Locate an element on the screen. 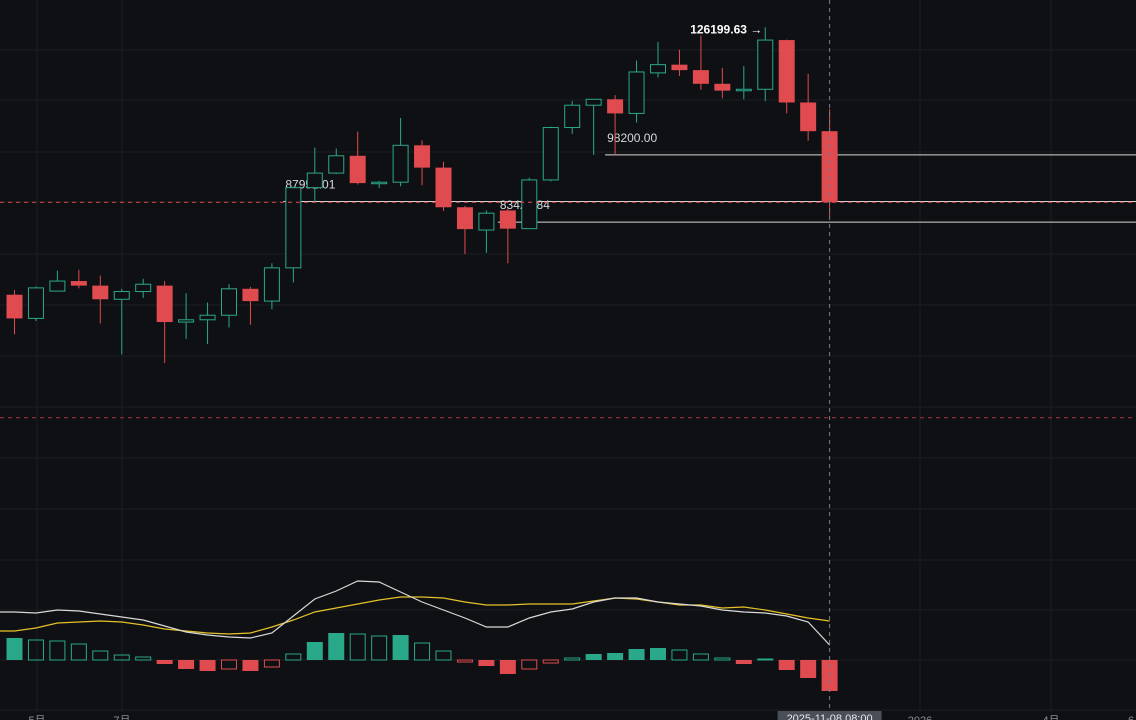 The height and width of the screenshot is (720, 1136). x-axis-tick-4: 6 is located at coordinates (1131, 717).